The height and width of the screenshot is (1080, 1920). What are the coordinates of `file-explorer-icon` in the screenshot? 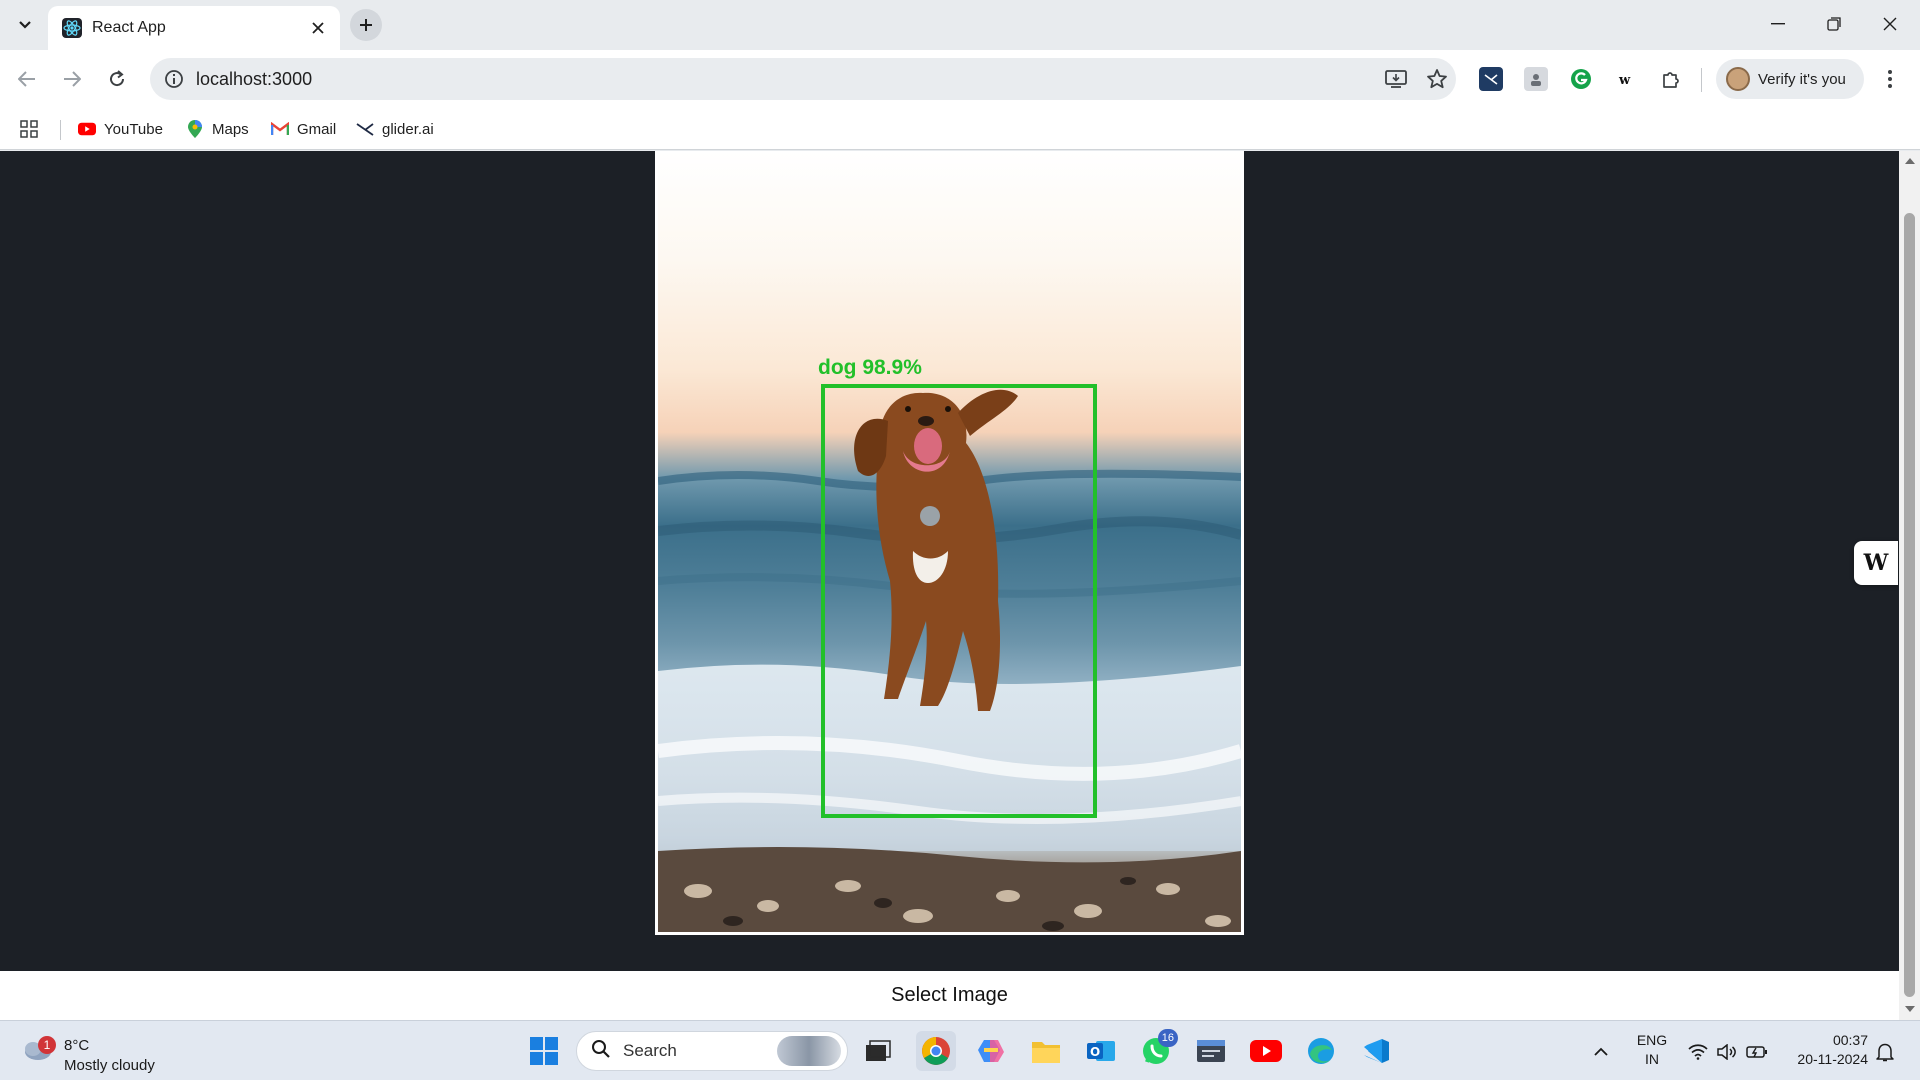 It's located at (1046, 1051).